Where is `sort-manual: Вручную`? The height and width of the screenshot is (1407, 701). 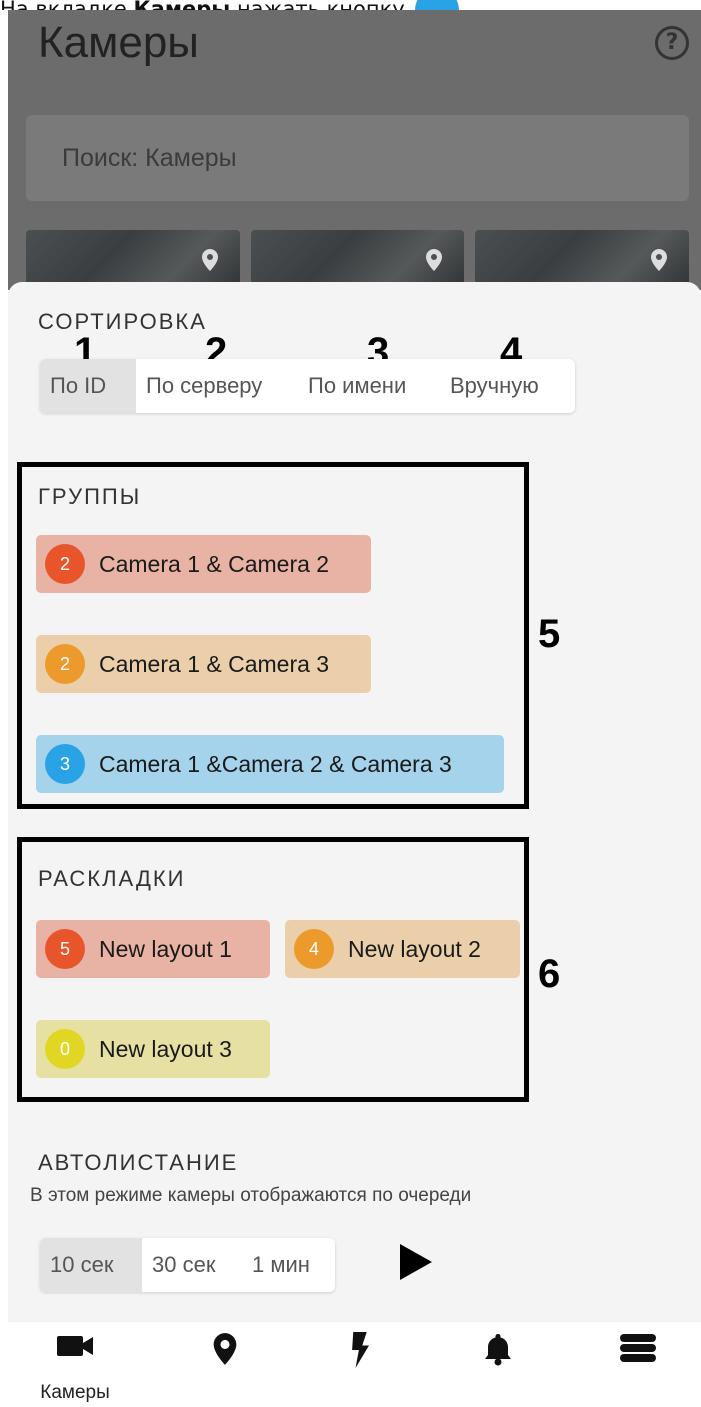 sort-manual: Вручную is located at coordinates (507, 386).